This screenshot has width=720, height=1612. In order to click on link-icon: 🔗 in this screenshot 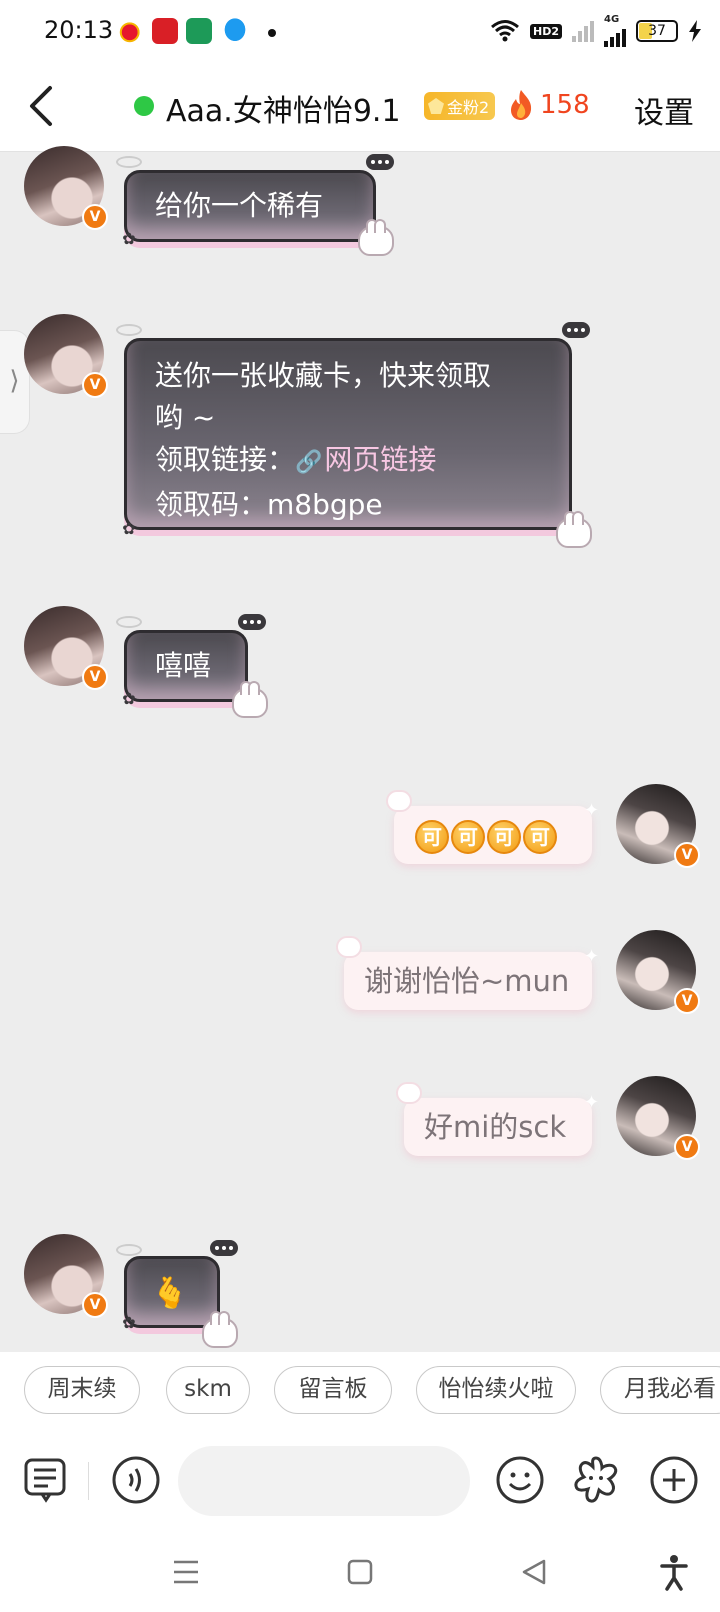, I will do `click(309, 462)`.